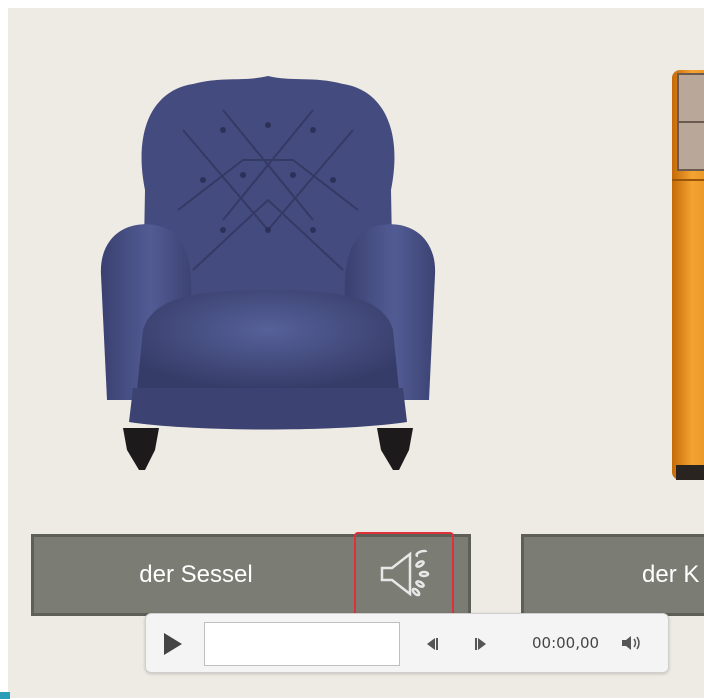 This screenshot has height=699, width=704. What do you see at coordinates (5, 695) in the screenshot?
I see `corner-marker` at bounding box center [5, 695].